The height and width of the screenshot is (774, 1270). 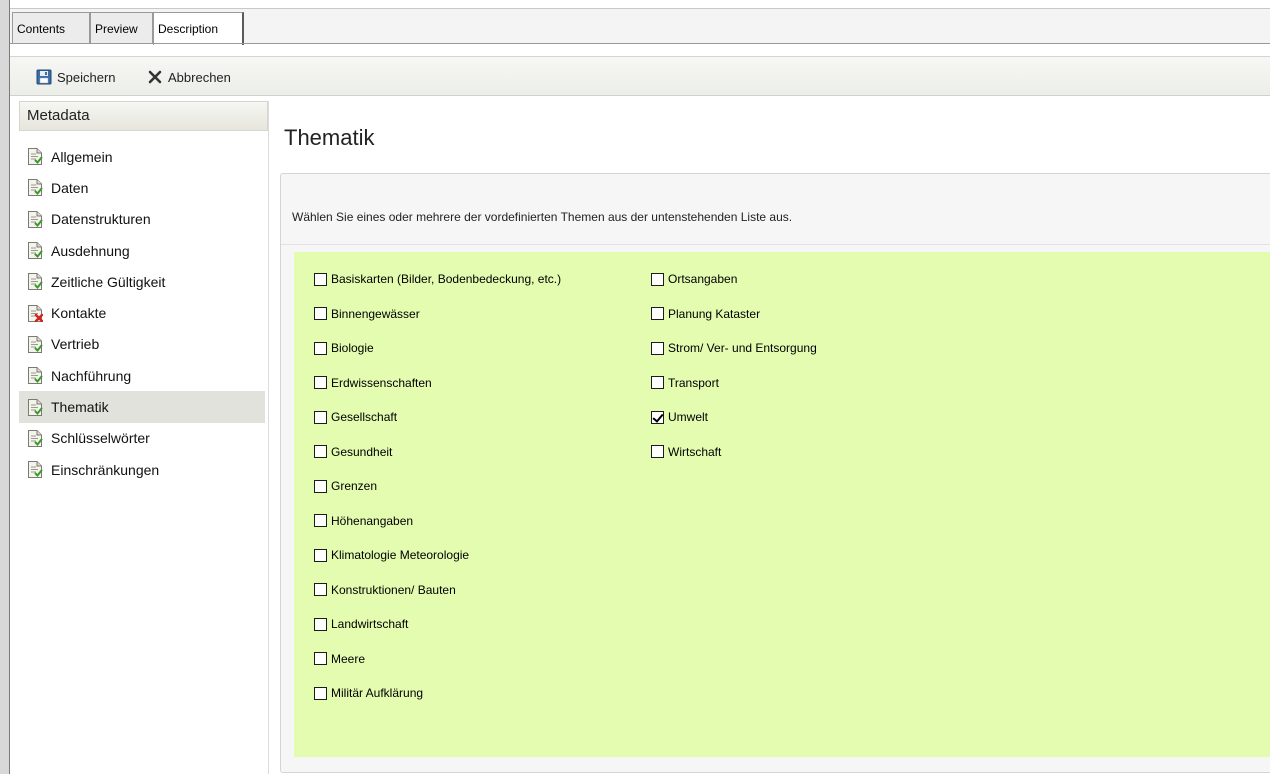 I want to click on sidebar-item: Vertrieb, so click(x=142, y=344).